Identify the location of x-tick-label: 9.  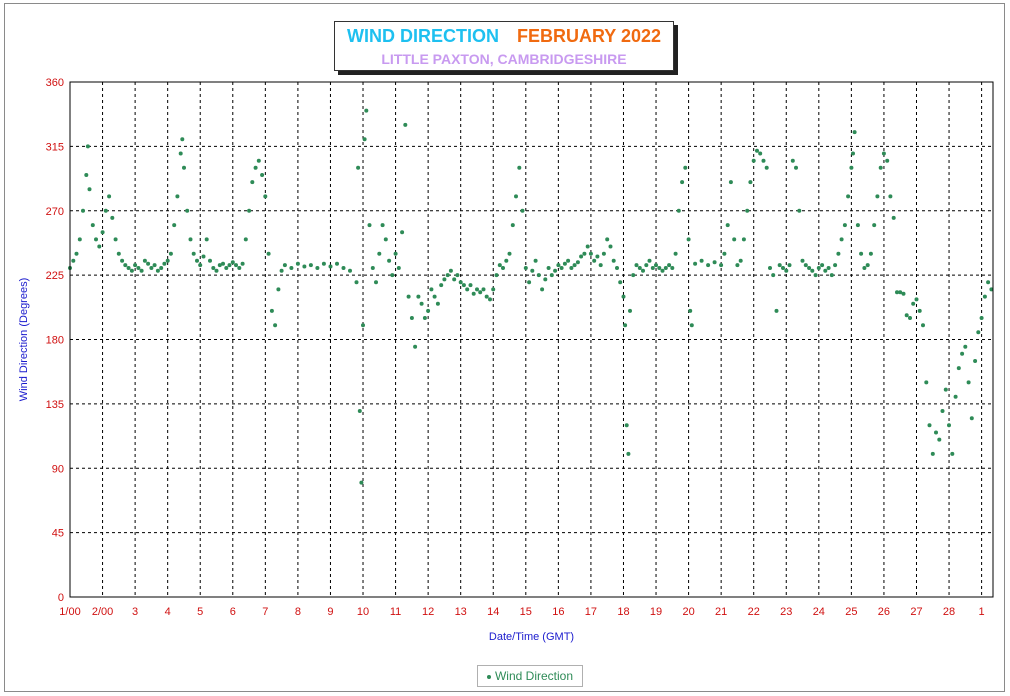
(330, 612).